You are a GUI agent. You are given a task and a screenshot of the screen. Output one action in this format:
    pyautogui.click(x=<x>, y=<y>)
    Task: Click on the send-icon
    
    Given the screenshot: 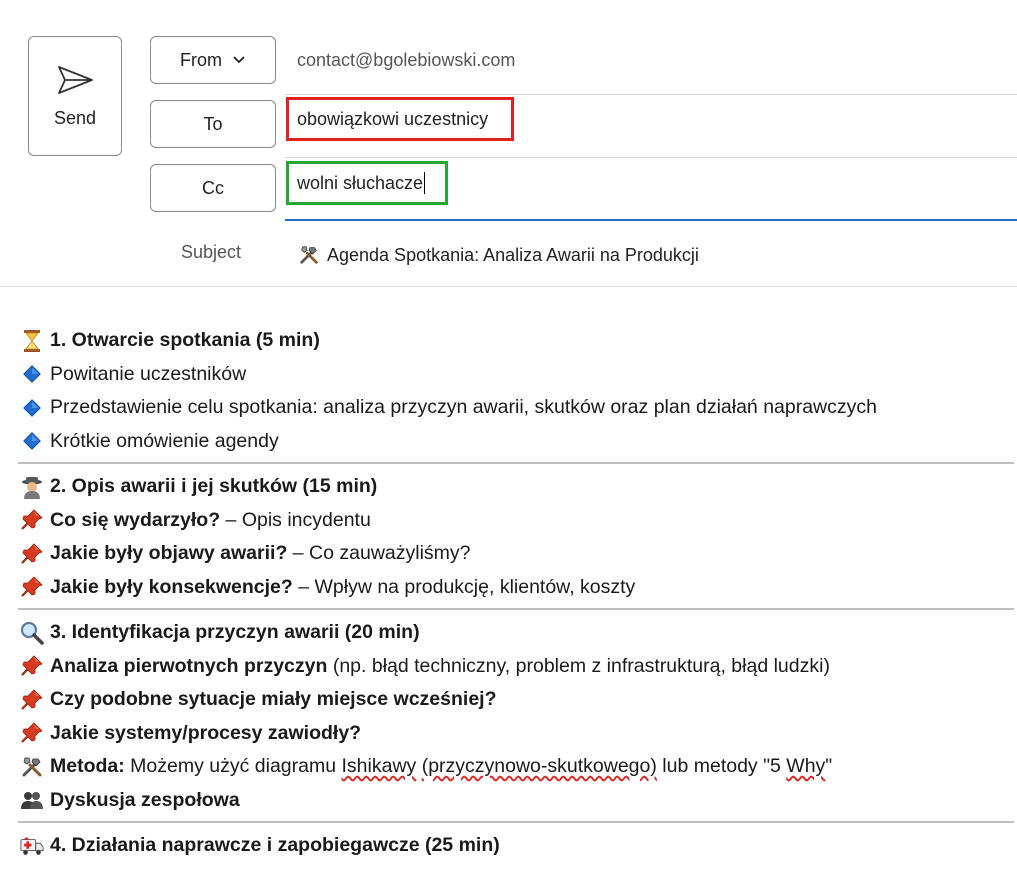 What is the action you would take?
    pyautogui.click(x=75, y=79)
    